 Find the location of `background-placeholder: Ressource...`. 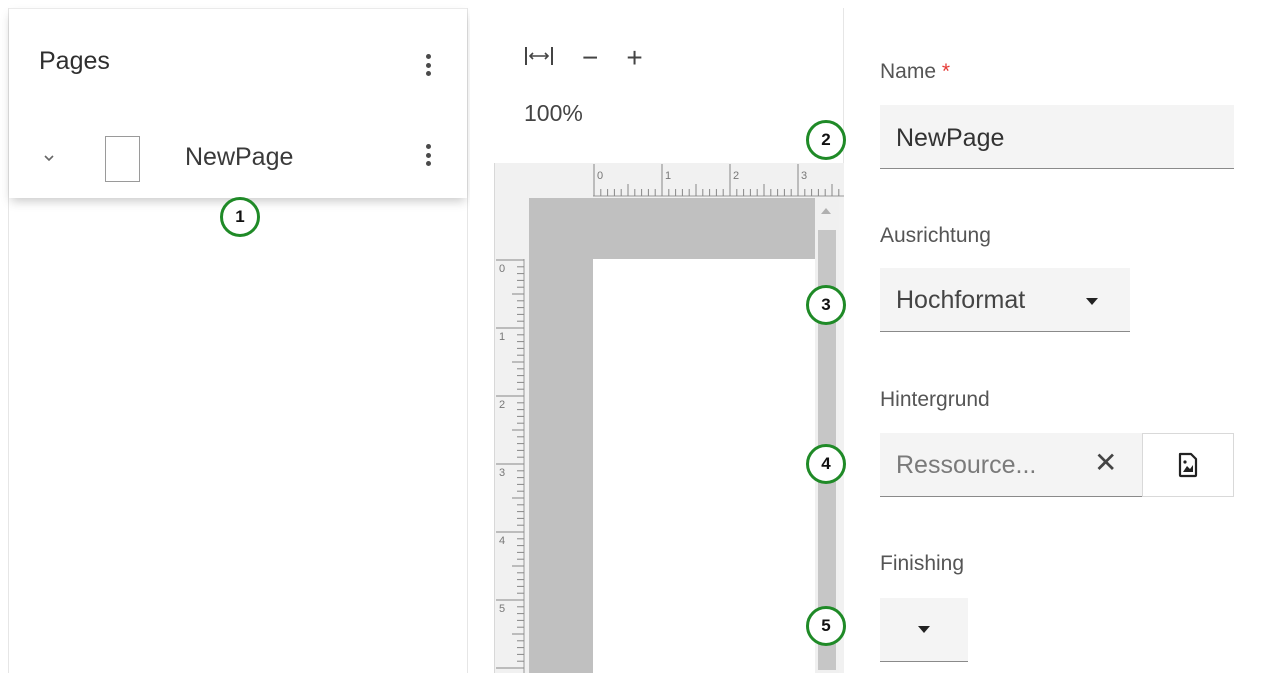

background-placeholder: Ressource... is located at coordinates (966, 465).